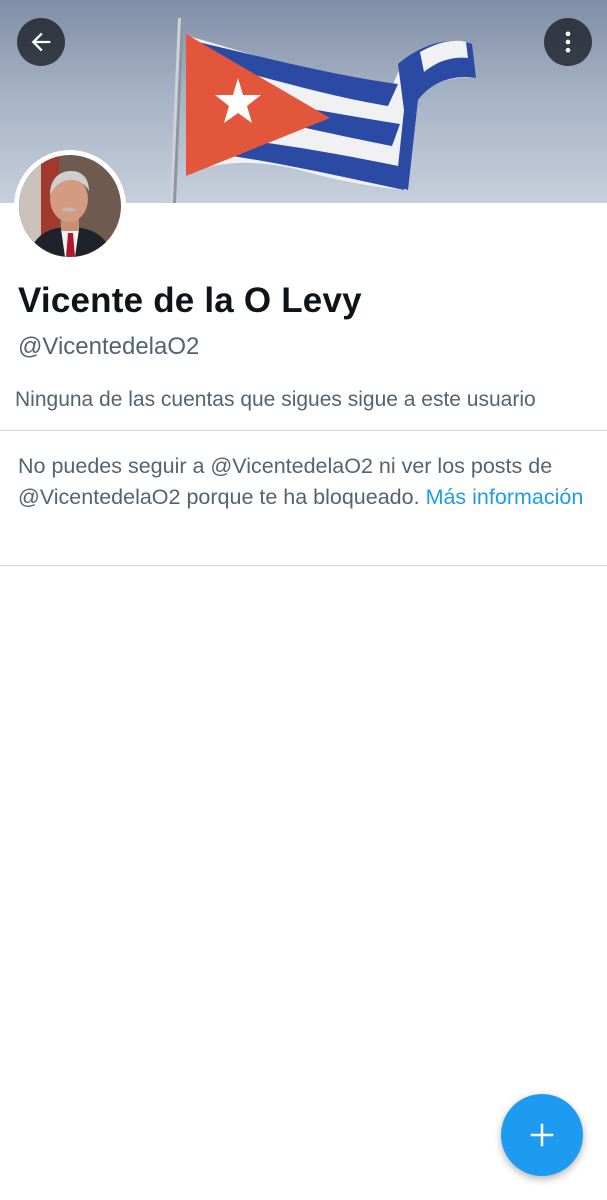 The width and height of the screenshot is (607, 1200). I want to click on profile-photo, so click(70, 206).